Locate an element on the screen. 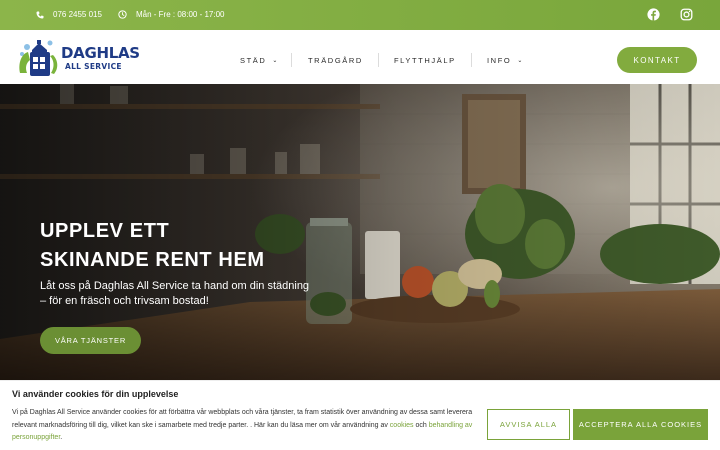 The width and height of the screenshot is (720, 450). instagram-link is located at coordinates (686, 14).